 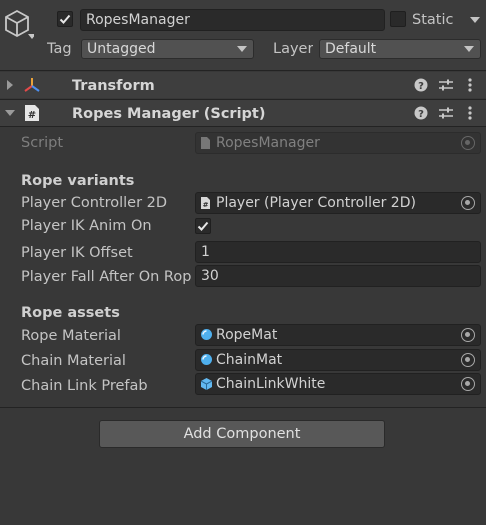 What do you see at coordinates (232, 20) in the screenshot?
I see `object-name-input: RopesManager` at bounding box center [232, 20].